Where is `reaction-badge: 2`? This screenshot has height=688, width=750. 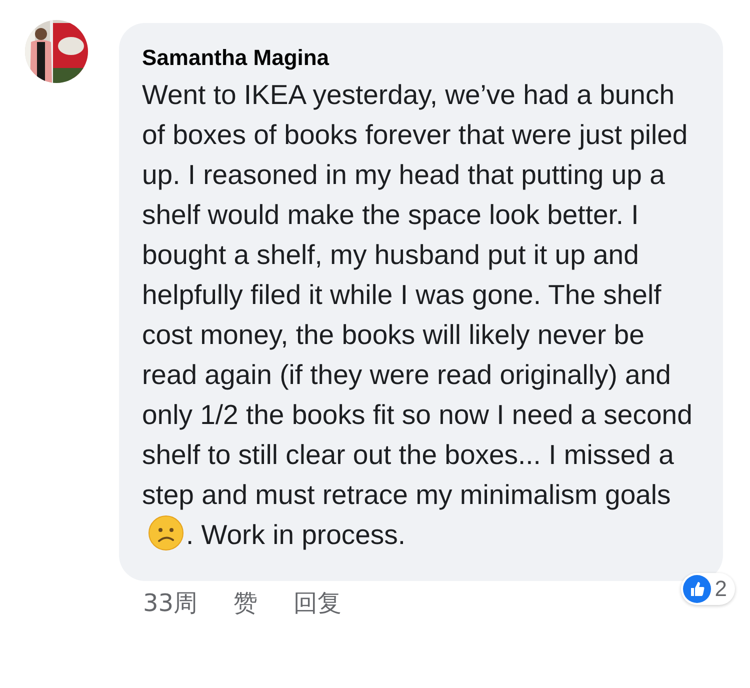 reaction-badge: 2 is located at coordinates (707, 589).